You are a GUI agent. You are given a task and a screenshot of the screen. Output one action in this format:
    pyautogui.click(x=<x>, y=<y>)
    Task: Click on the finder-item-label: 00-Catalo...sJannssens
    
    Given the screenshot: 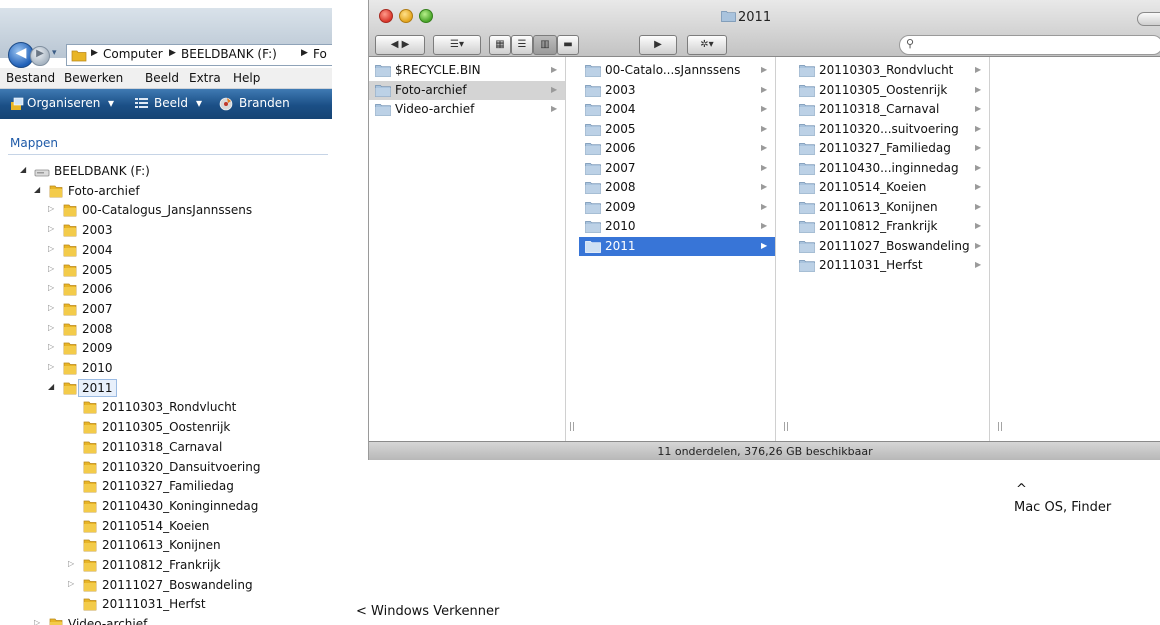 What is the action you would take?
    pyautogui.click(x=673, y=70)
    